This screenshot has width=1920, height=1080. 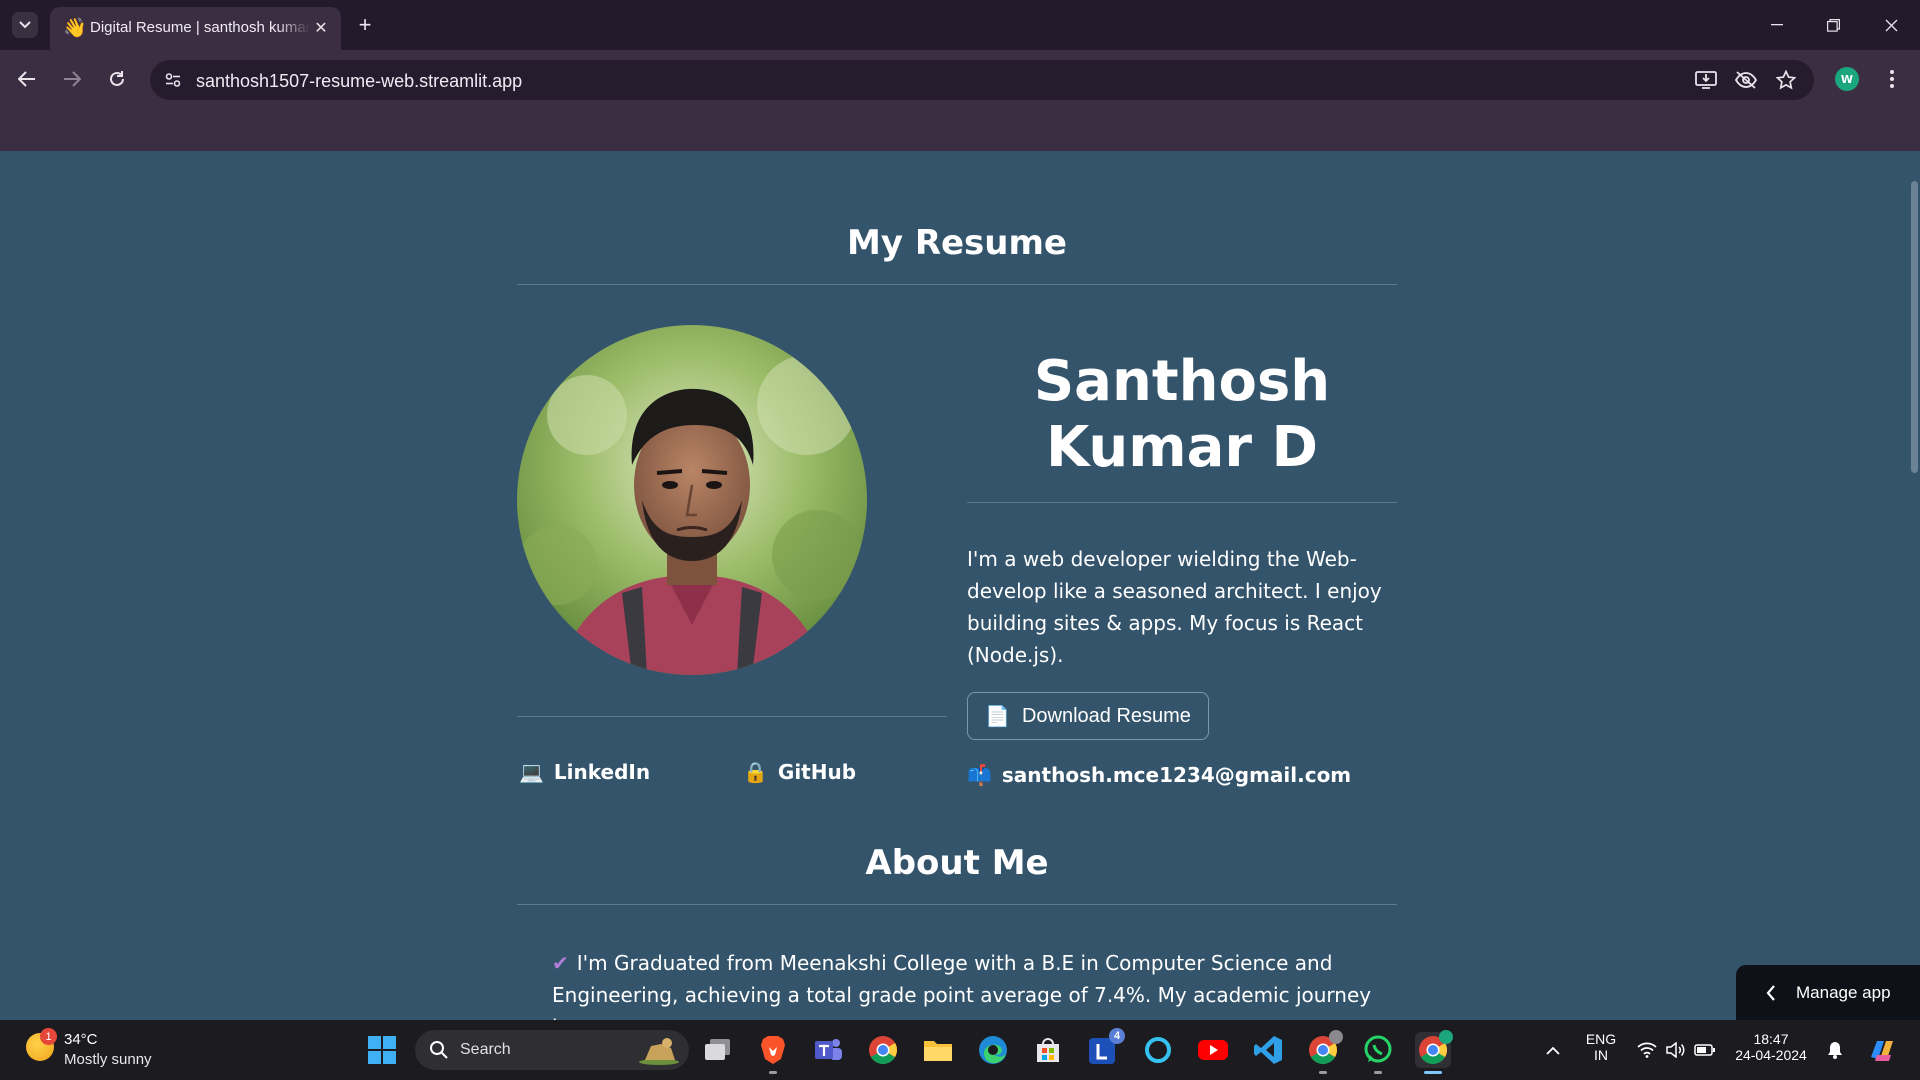 What do you see at coordinates (938, 1050) in the screenshot?
I see `file-explorer-taskbar` at bounding box center [938, 1050].